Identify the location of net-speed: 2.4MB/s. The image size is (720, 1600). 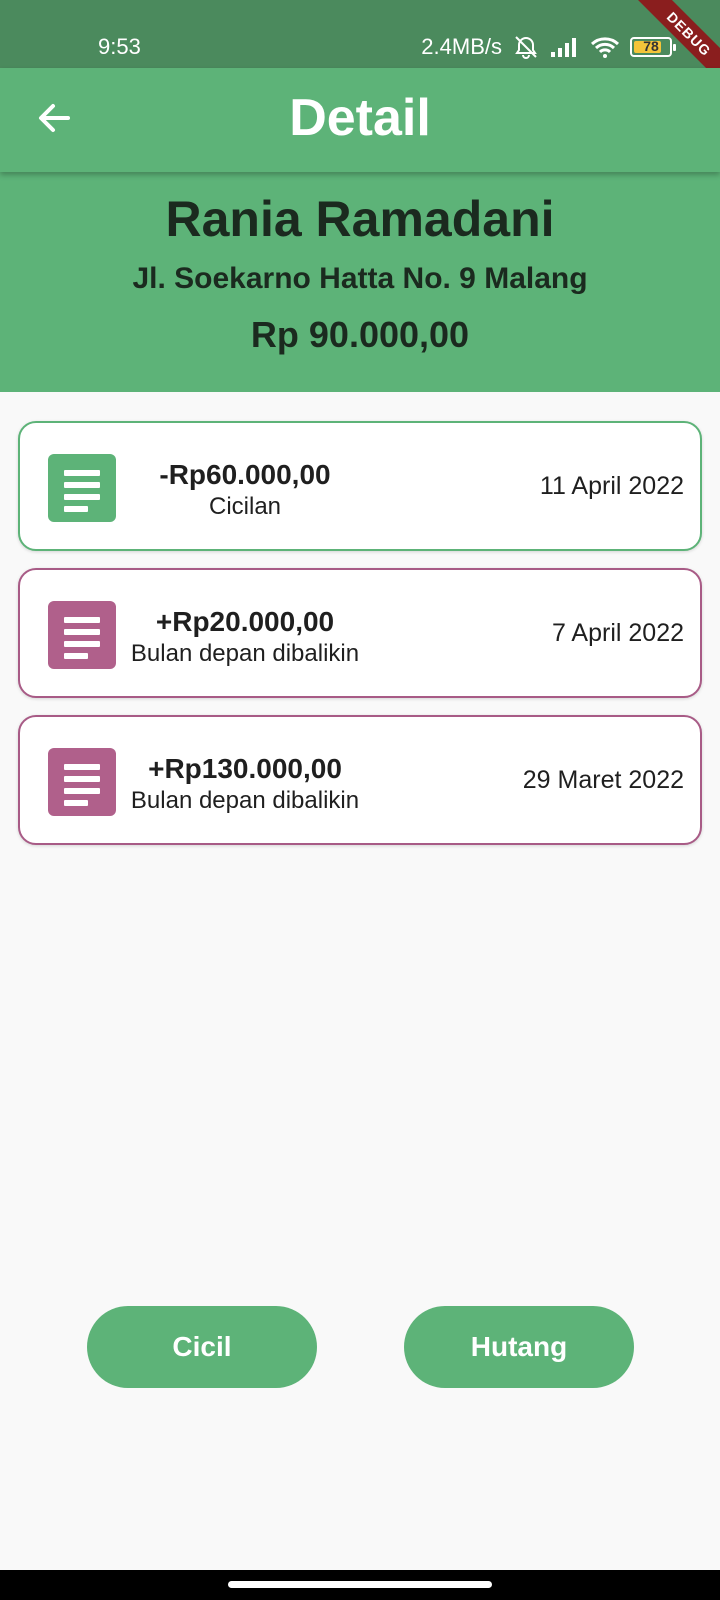
(461, 46).